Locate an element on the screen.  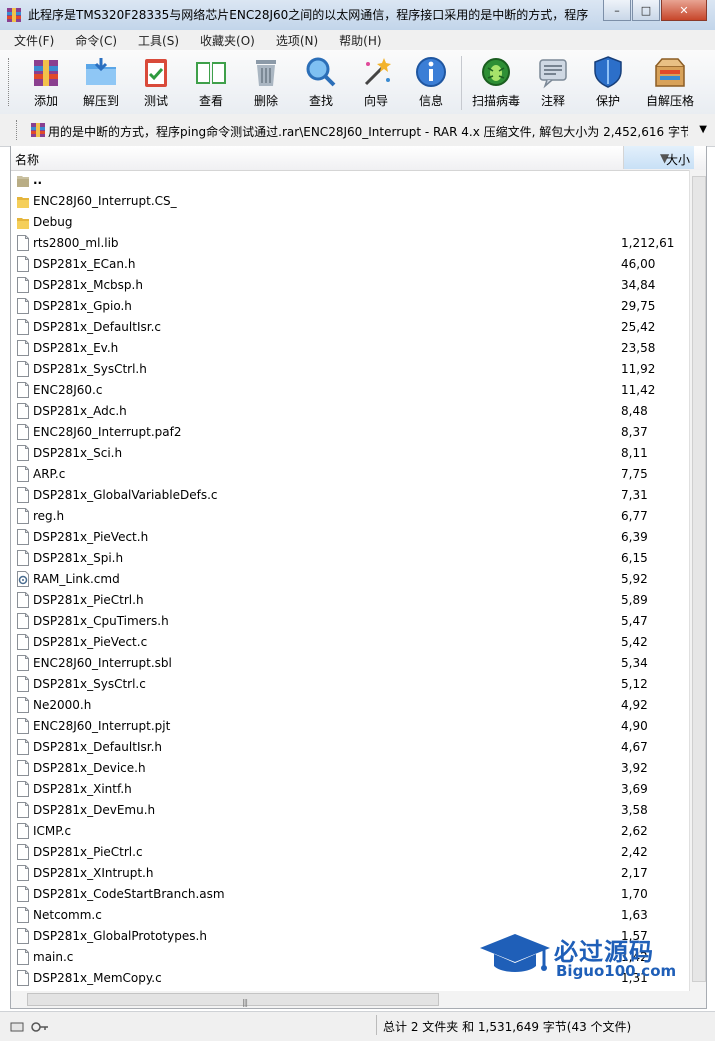
watermark: 必过源码 Biguo100.com is located at coordinates (590, 958).